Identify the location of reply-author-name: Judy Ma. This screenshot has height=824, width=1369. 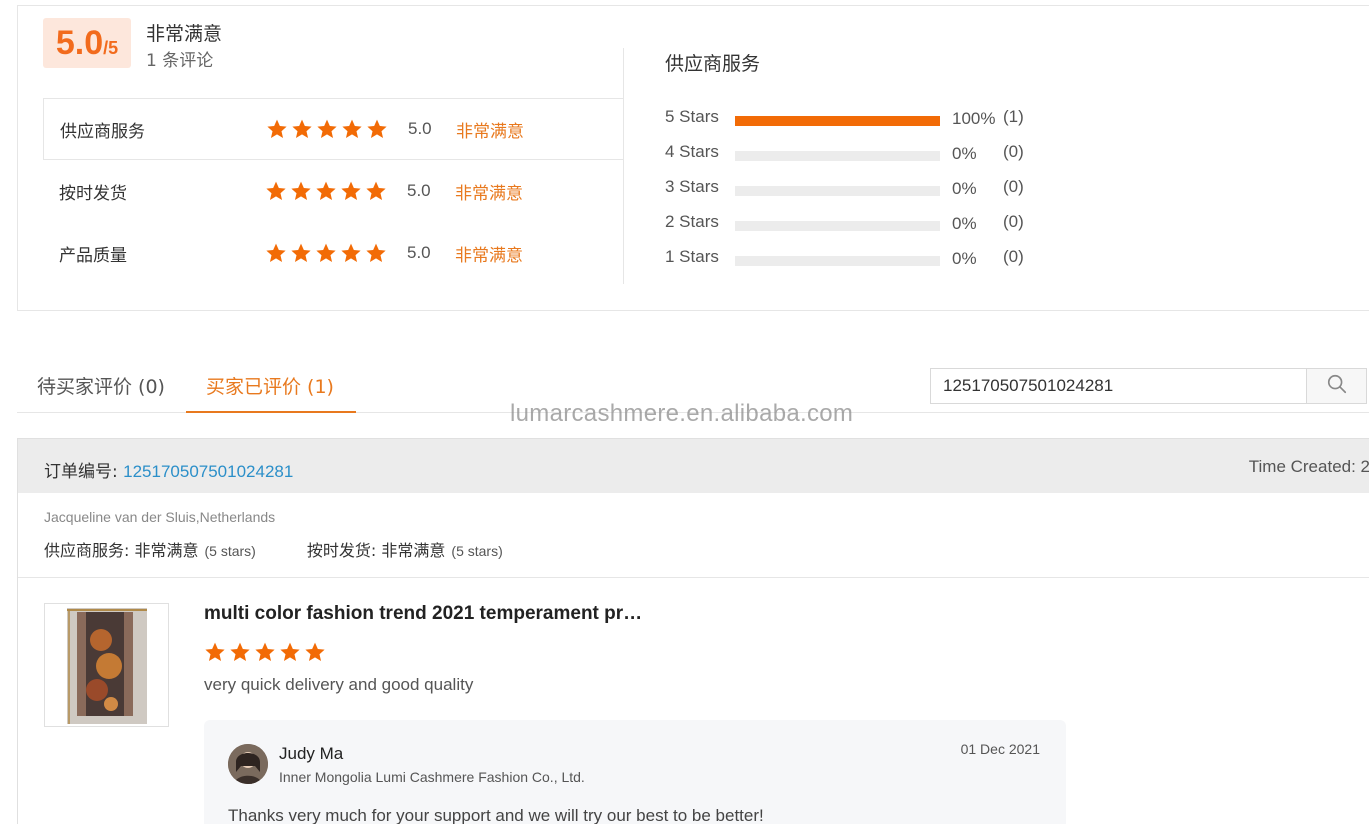
(311, 753).